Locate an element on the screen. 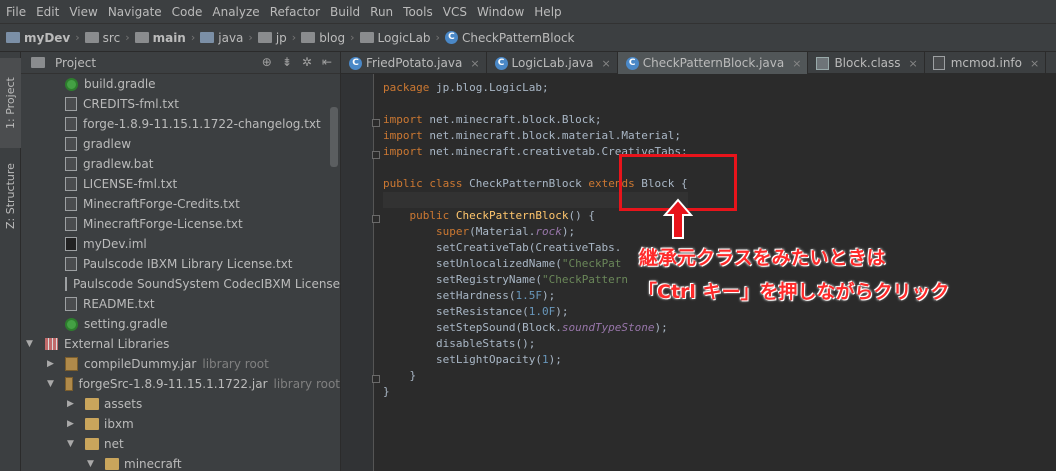 This screenshot has height=471, width=1056. tab-block-class: Block.class × is located at coordinates (866, 63).